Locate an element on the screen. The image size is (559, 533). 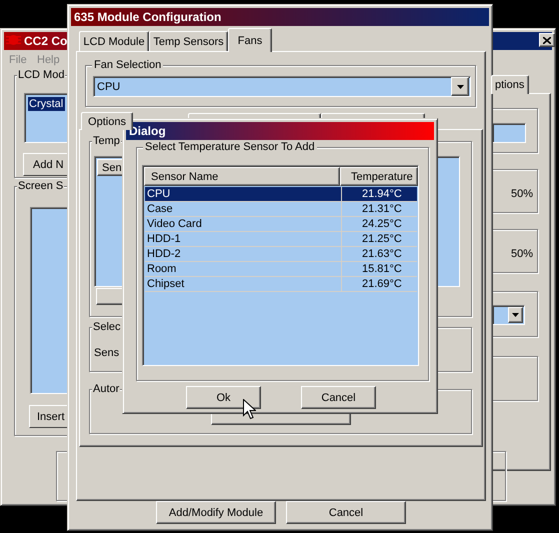
dropdown-field: CPU is located at coordinates (282, 86).